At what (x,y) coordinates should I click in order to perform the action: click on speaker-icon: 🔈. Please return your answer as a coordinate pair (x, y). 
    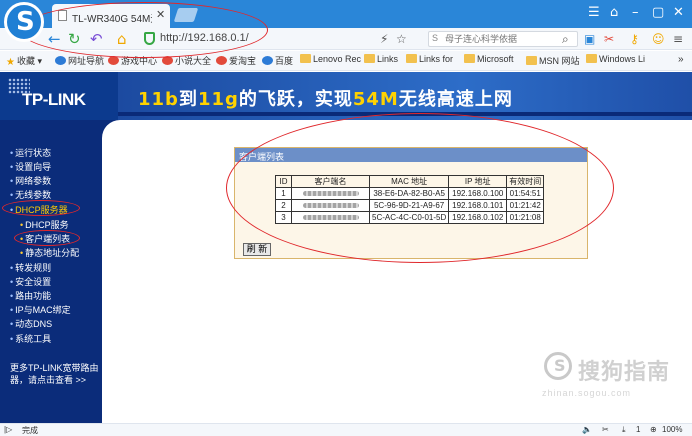
    Looking at the image, I should click on (587, 429).